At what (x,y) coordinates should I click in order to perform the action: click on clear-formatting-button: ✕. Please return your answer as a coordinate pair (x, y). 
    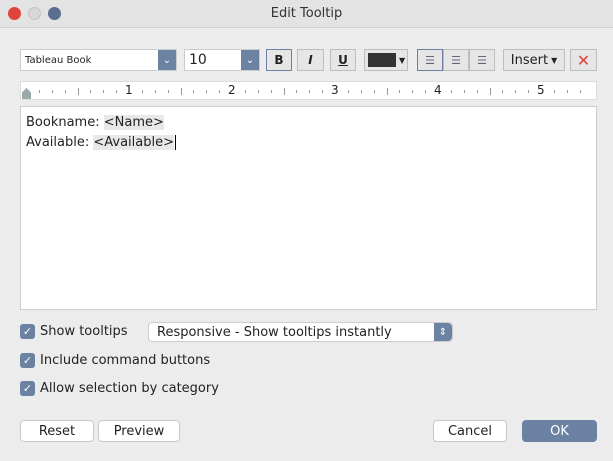
    Looking at the image, I should click on (583, 60).